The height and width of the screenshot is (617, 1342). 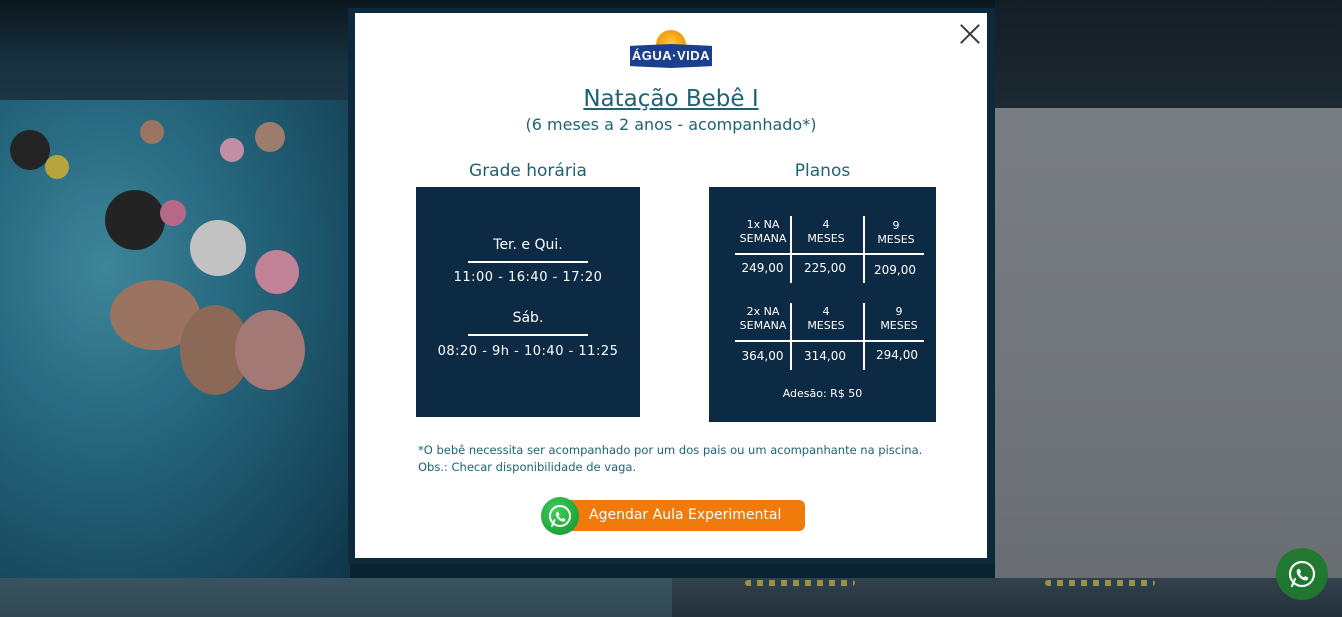 What do you see at coordinates (528, 171) in the screenshot?
I see `schedule-heading: Grade horária` at bounding box center [528, 171].